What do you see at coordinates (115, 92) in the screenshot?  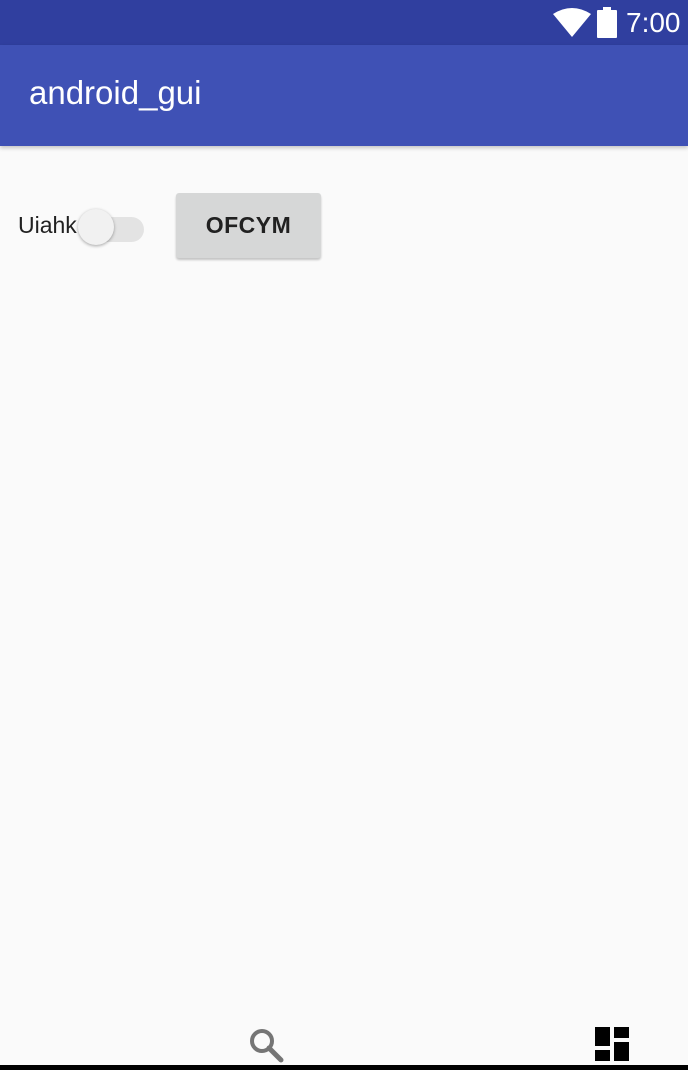 I see `app-title: android_gui` at bounding box center [115, 92].